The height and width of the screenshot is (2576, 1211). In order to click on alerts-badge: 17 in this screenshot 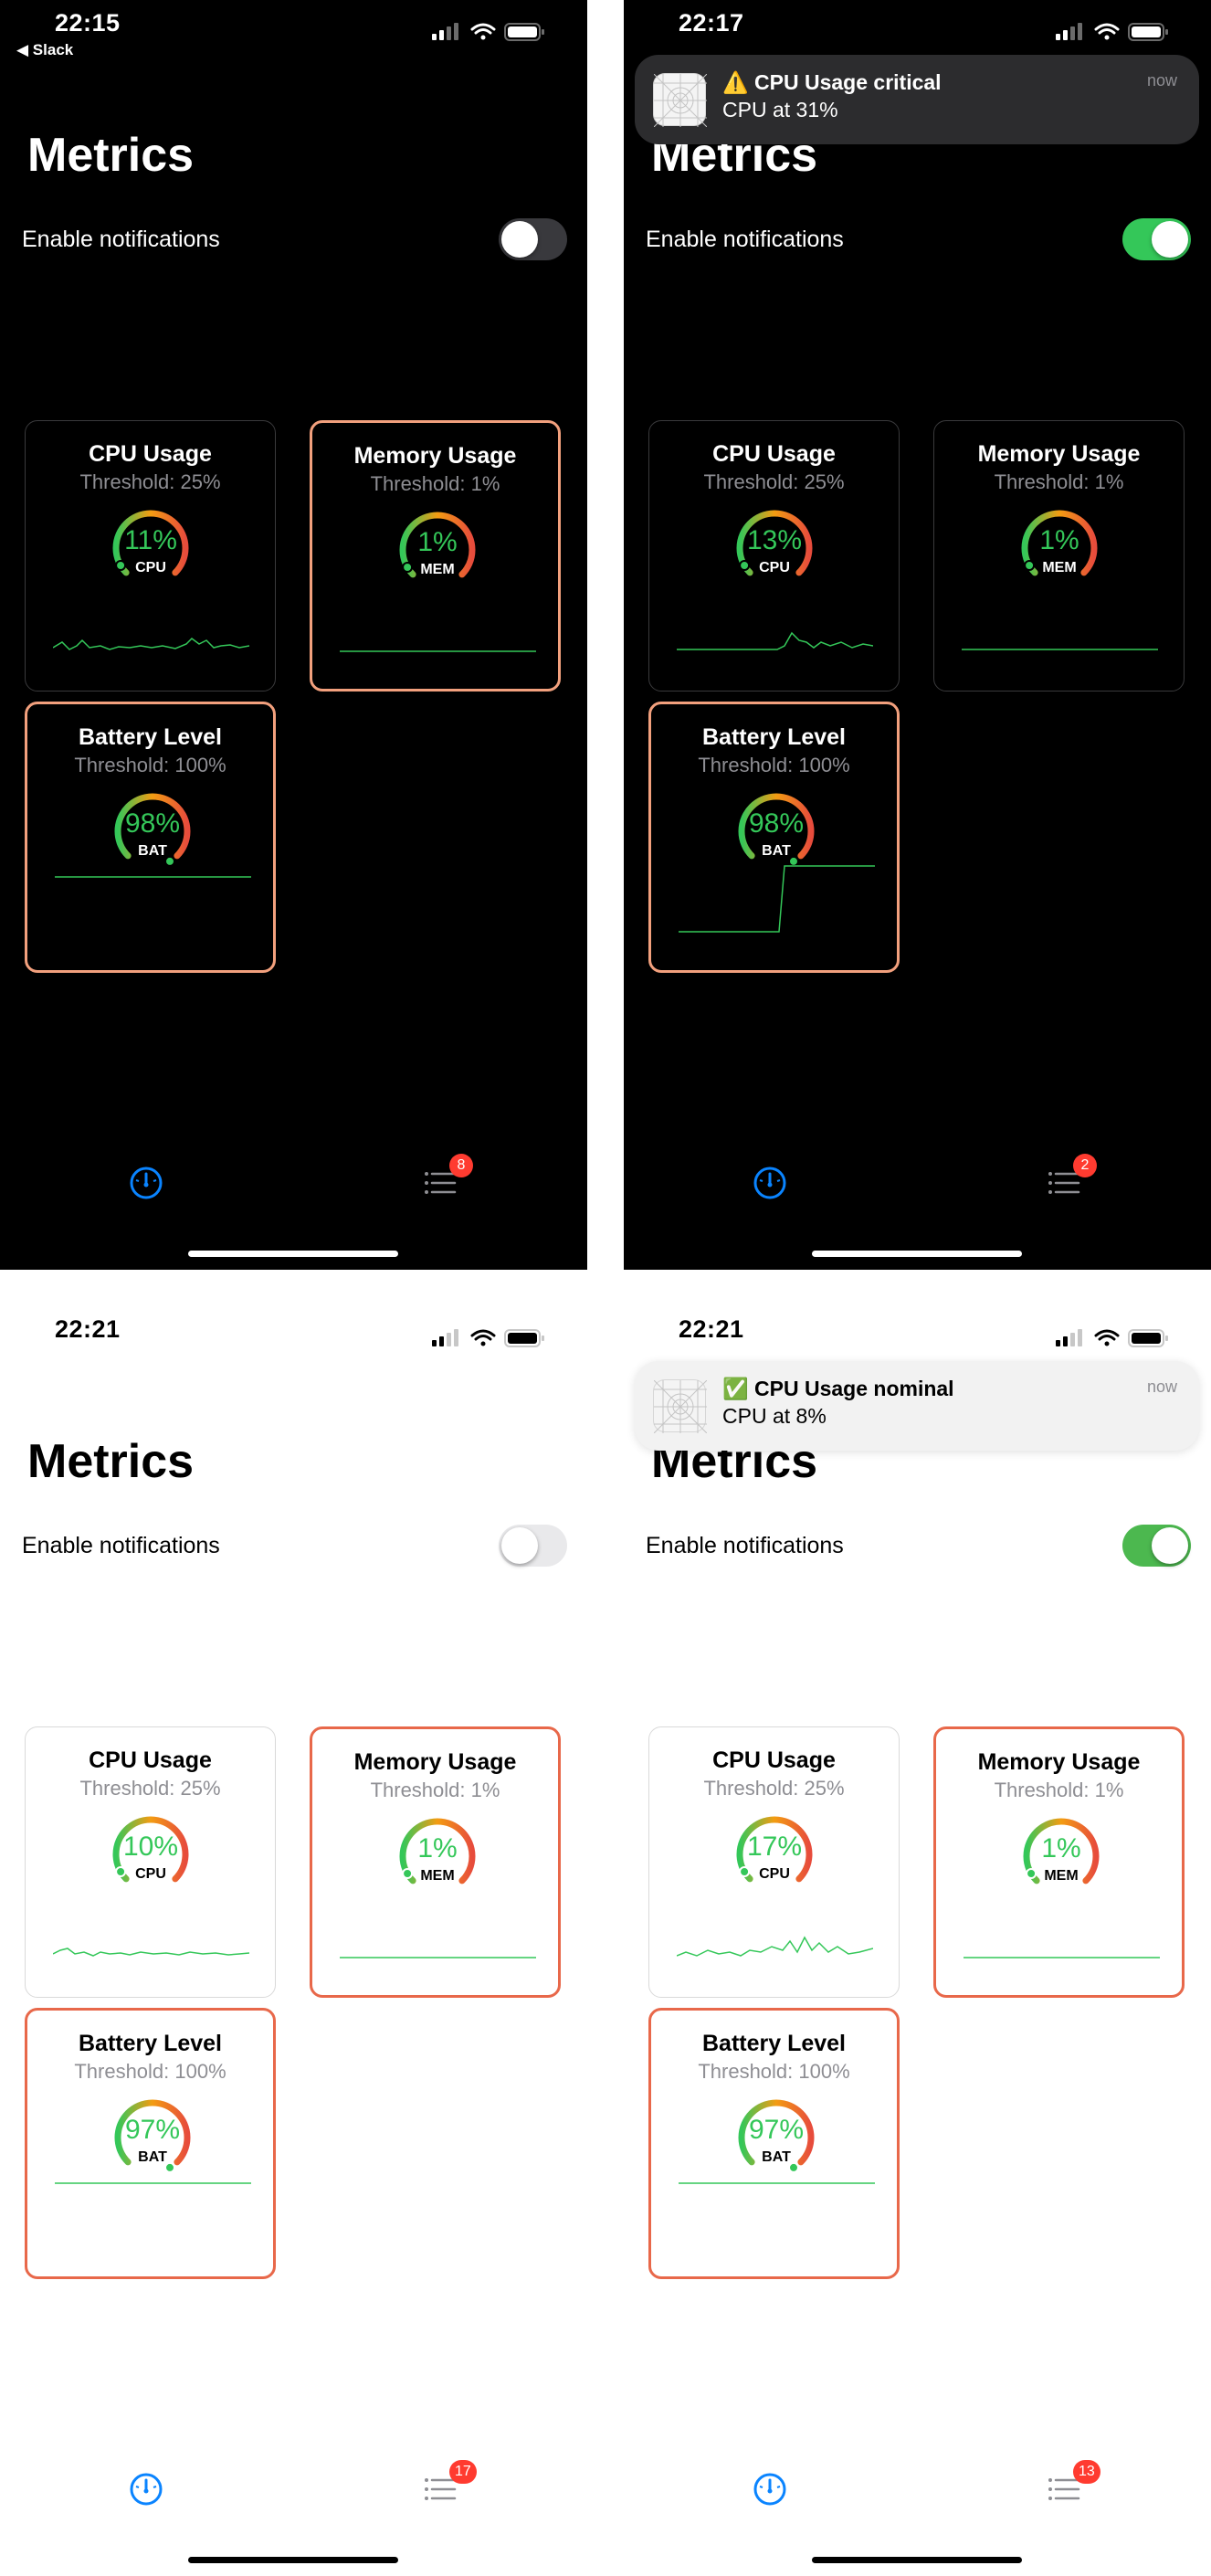, I will do `click(463, 2472)`.